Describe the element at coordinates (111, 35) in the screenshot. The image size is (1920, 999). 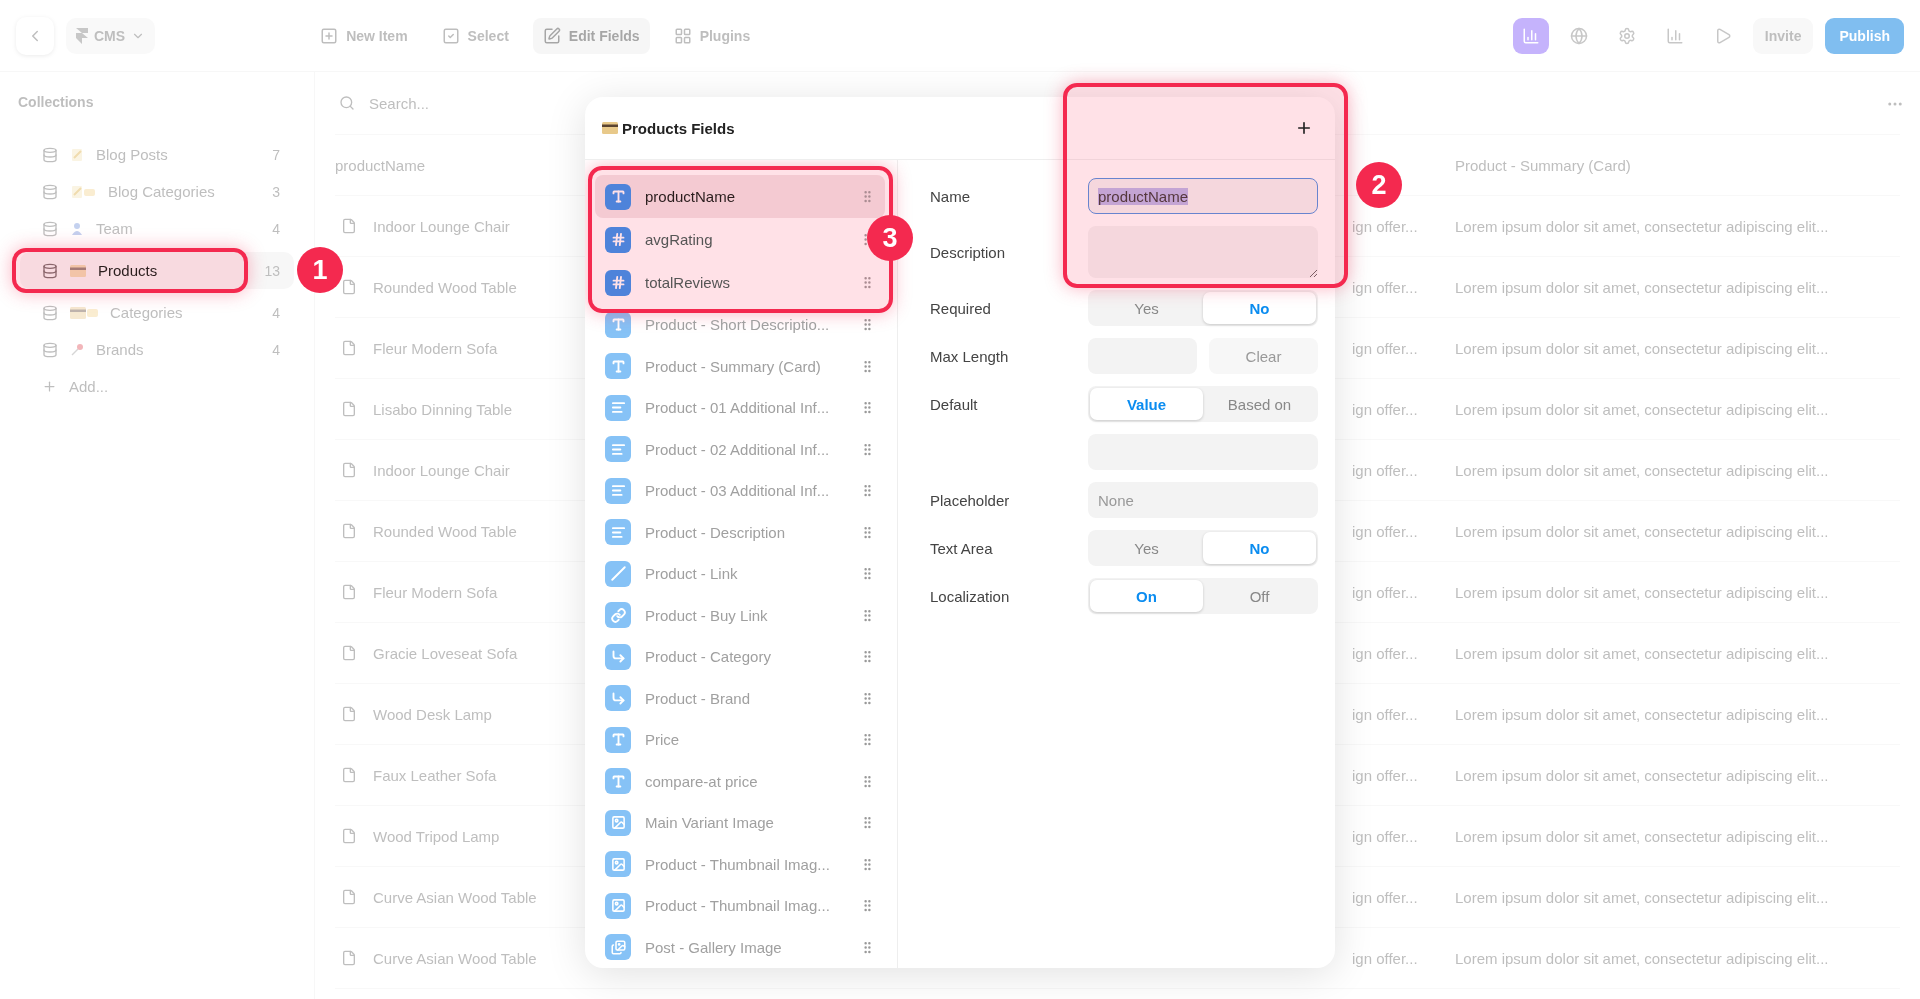
I see `project-menu: CMS` at that location.